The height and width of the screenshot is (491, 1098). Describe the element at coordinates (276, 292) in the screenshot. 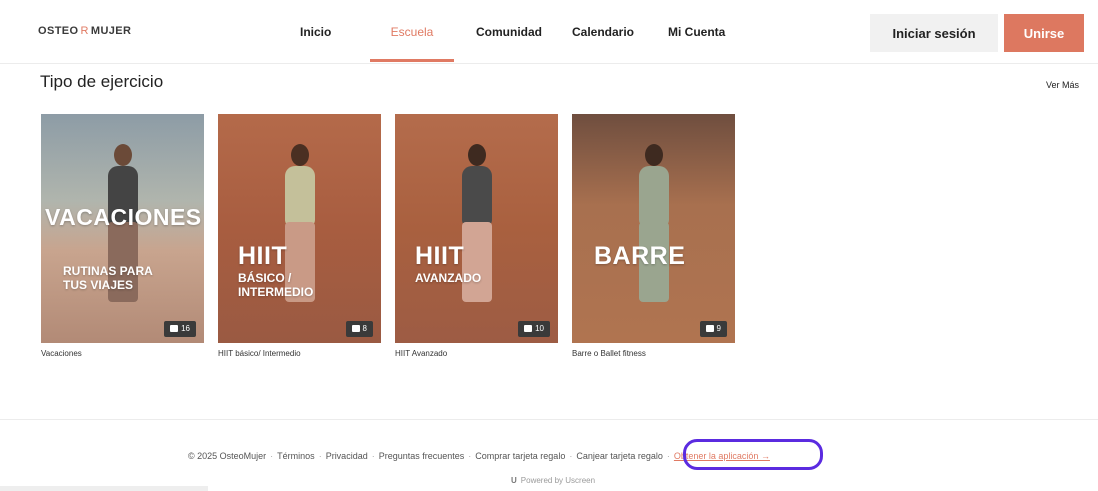

I see `card-overlay-subtitle-2: INTERMEDIO` at that location.